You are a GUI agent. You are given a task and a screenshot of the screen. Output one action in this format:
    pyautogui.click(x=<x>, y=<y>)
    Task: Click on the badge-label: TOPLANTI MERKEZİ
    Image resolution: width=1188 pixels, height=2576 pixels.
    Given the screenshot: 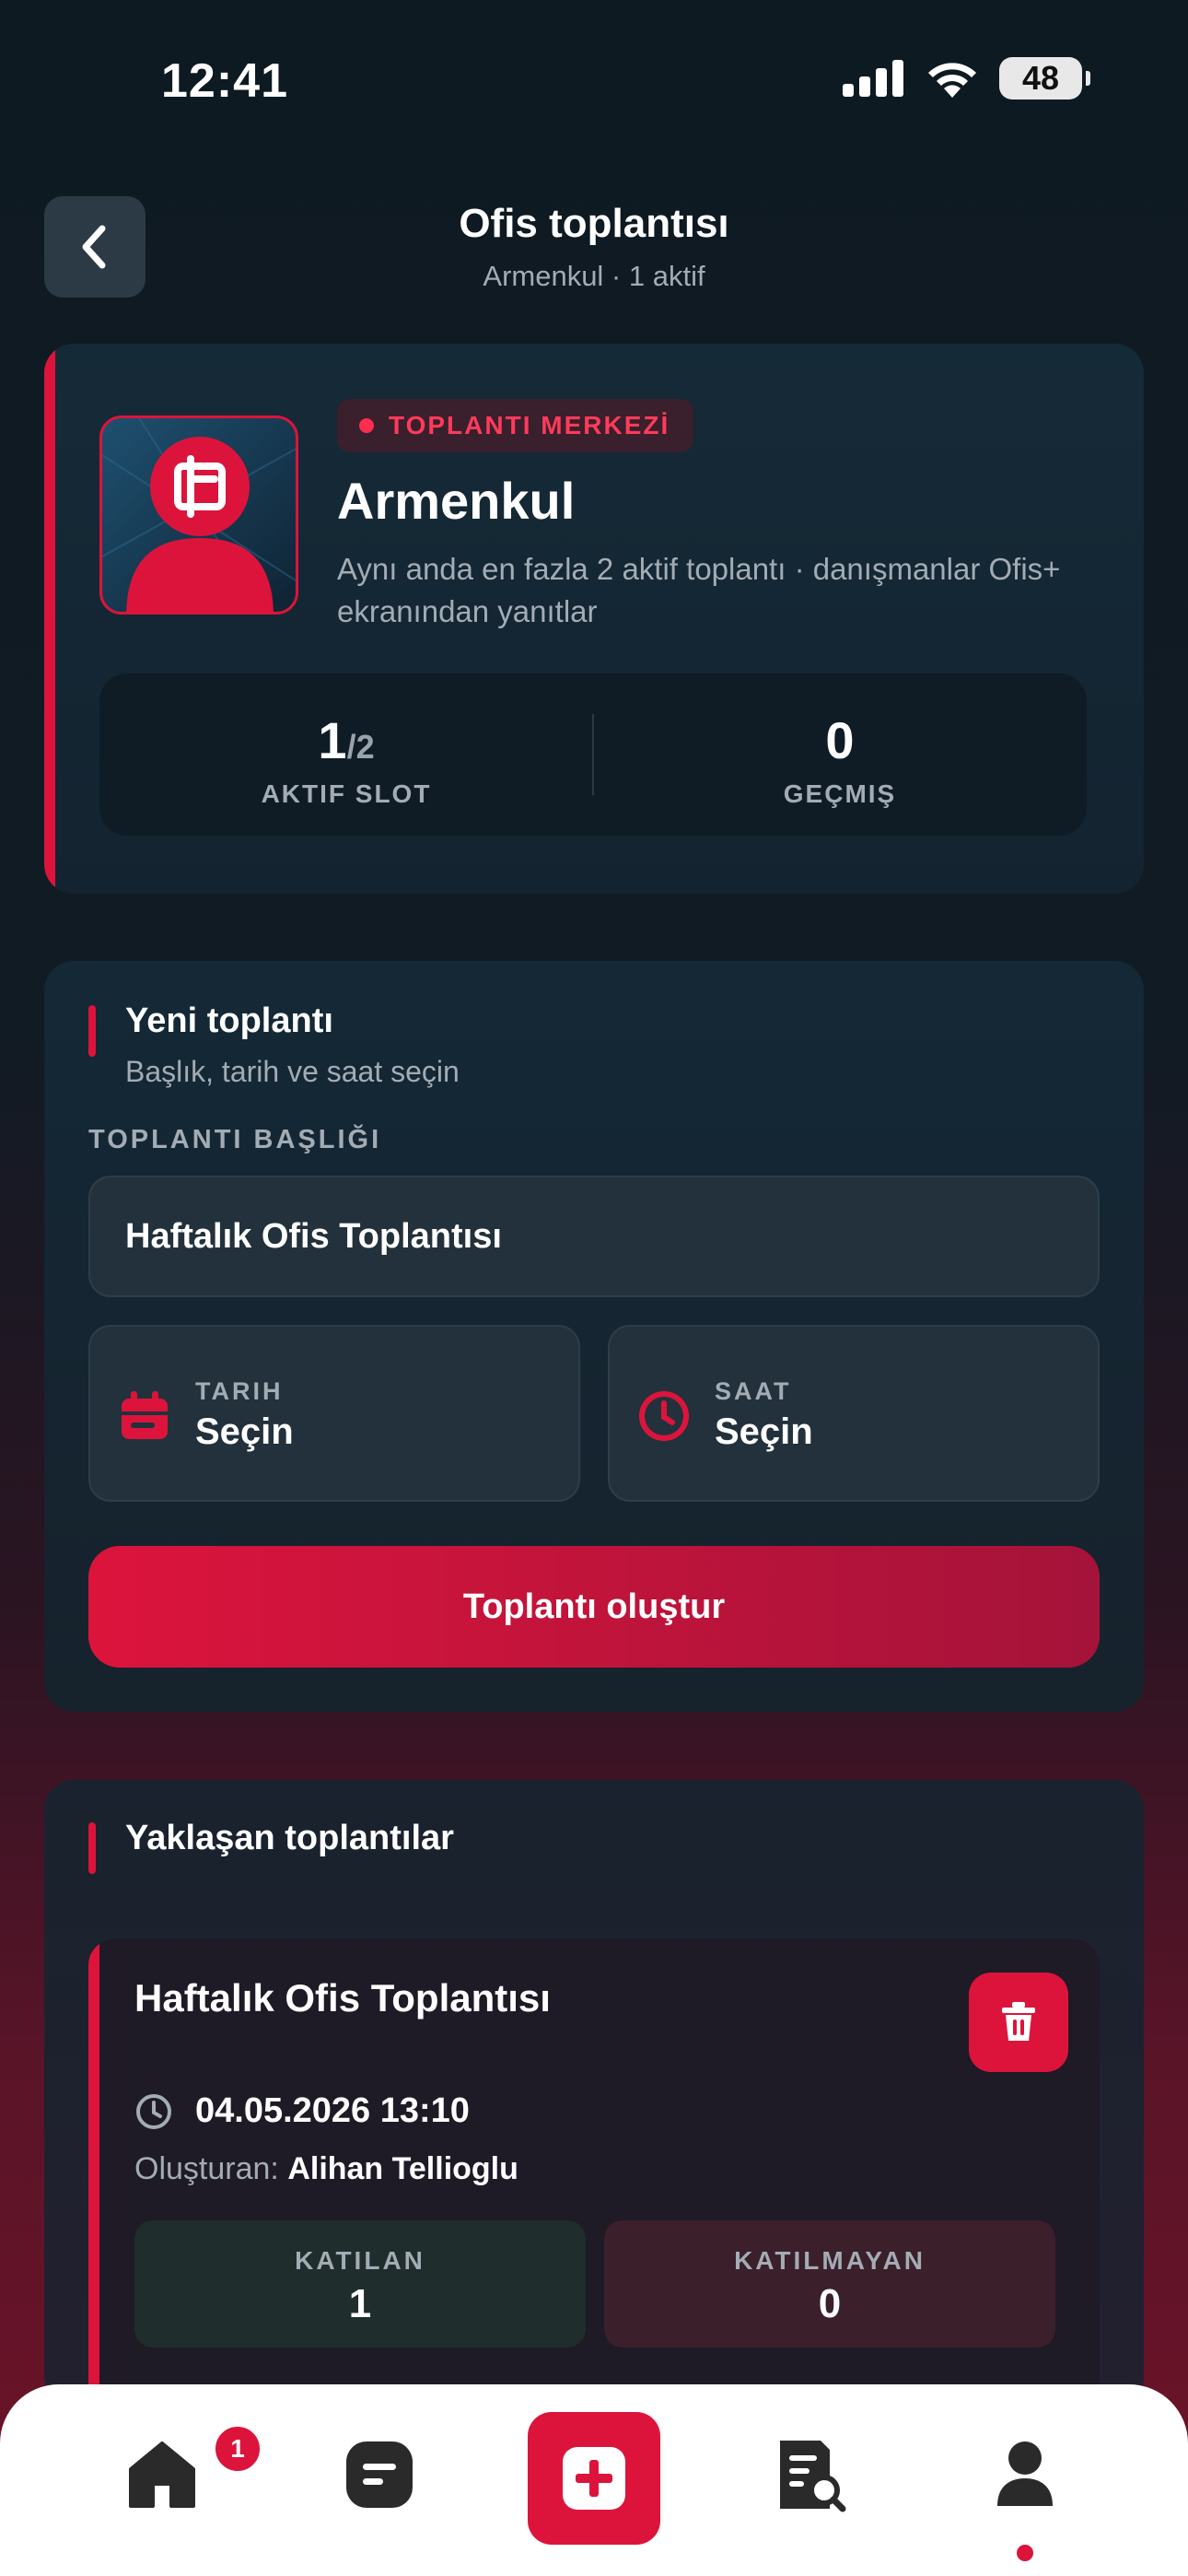 What is the action you would take?
    pyautogui.click(x=529, y=425)
    